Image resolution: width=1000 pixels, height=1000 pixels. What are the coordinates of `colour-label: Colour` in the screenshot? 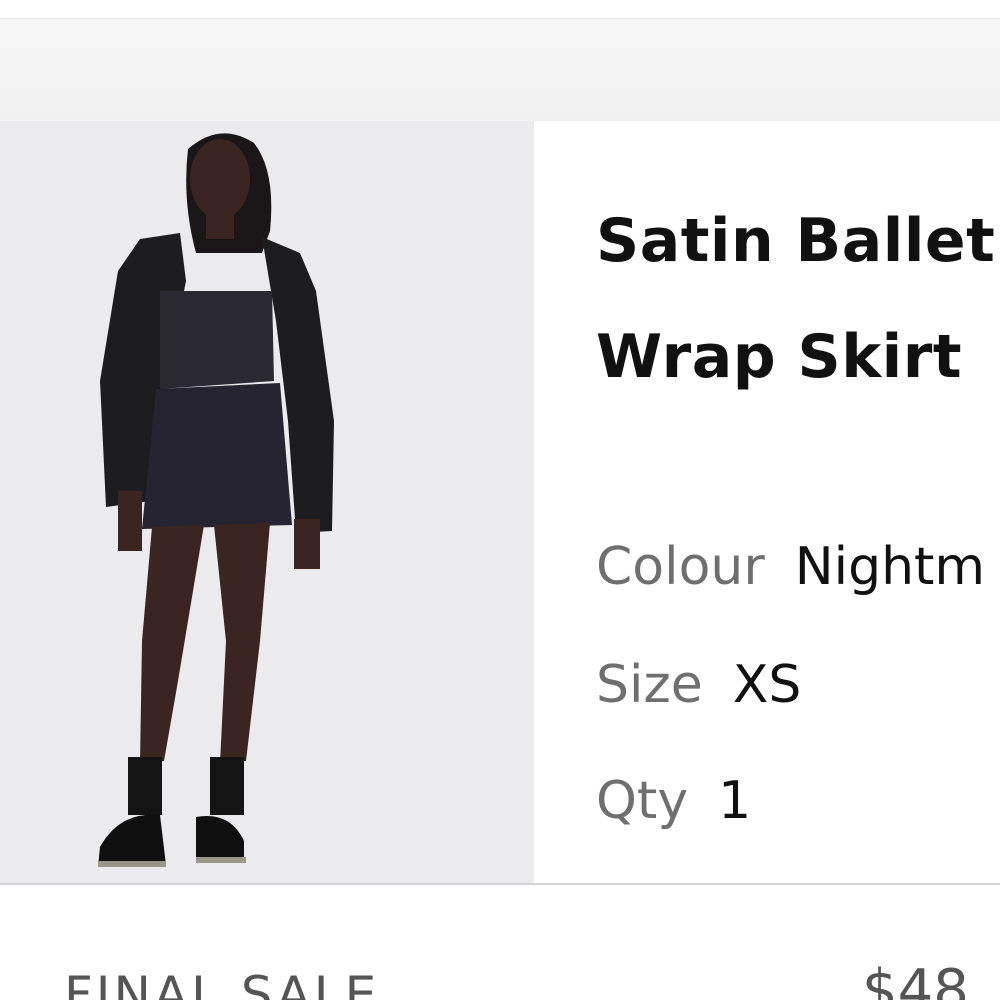 It's located at (680, 567).